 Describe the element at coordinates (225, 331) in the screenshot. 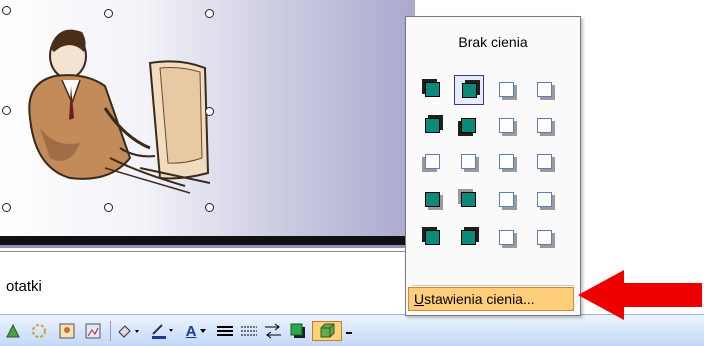

I see `line-style-icon` at that location.